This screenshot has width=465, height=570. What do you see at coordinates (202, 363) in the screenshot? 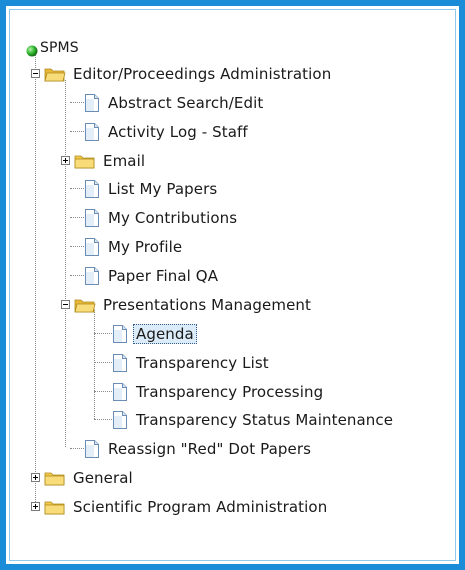
I see `tree-node-label: Transparency List` at bounding box center [202, 363].